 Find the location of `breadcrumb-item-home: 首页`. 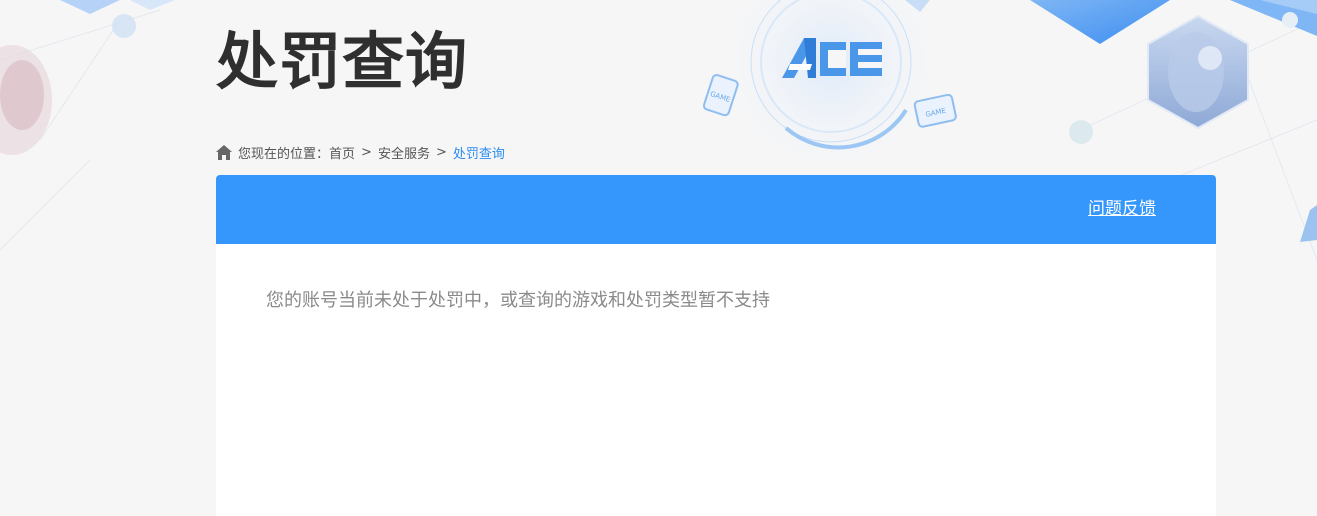

breadcrumb-item-home: 首页 is located at coordinates (342, 152).